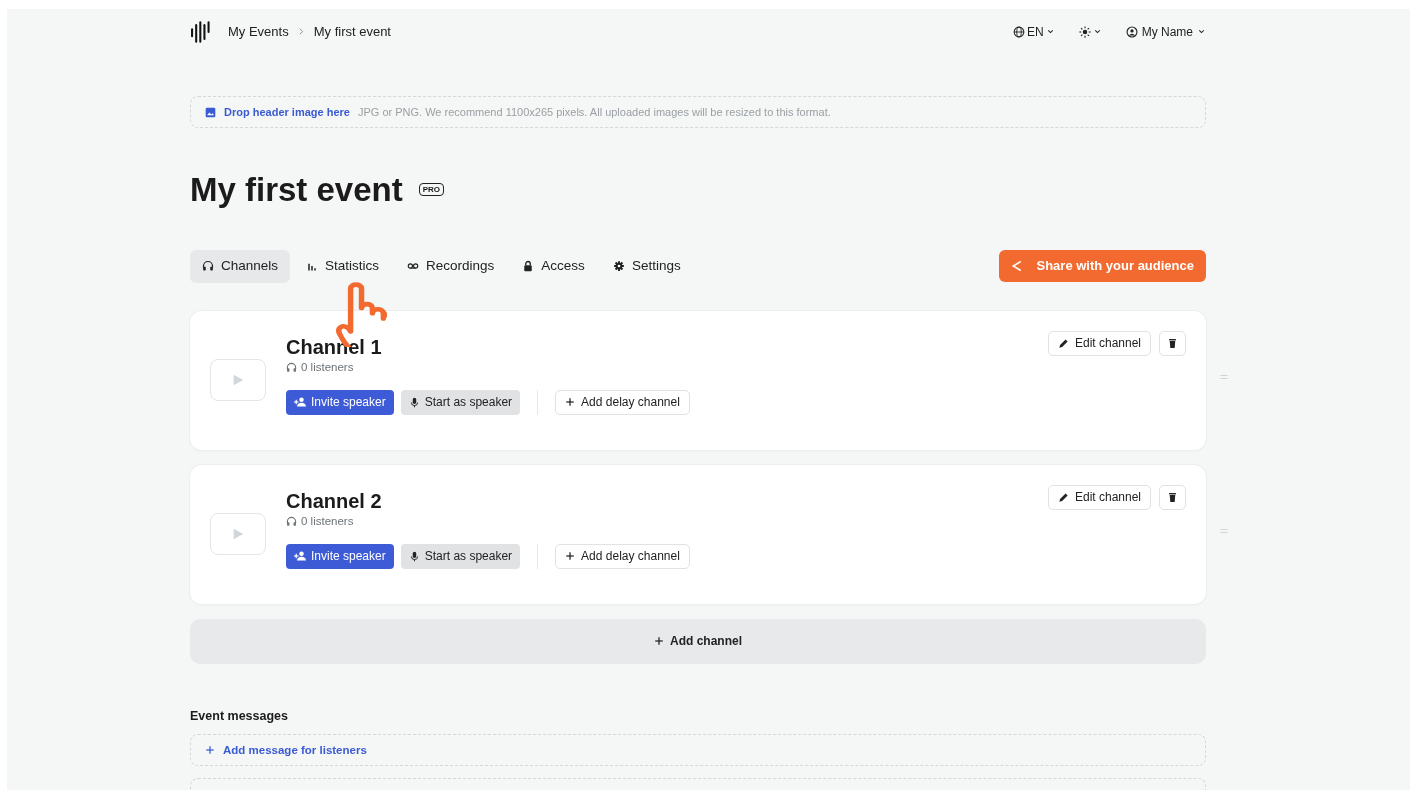 The height and width of the screenshot is (794, 1417). Describe the element at coordinates (618, 266) in the screenshot. I see `settings-icon` at that location.